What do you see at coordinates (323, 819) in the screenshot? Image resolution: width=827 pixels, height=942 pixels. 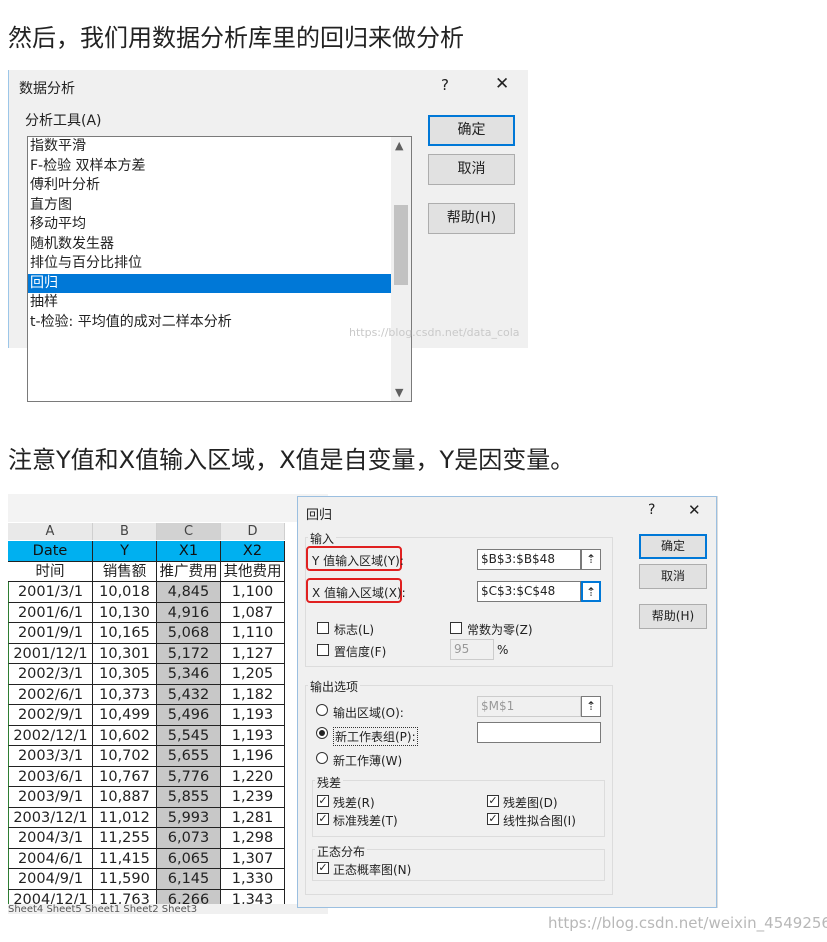 I see `std-residuals-checkbox: ✓` at bounding box center [323, 819].